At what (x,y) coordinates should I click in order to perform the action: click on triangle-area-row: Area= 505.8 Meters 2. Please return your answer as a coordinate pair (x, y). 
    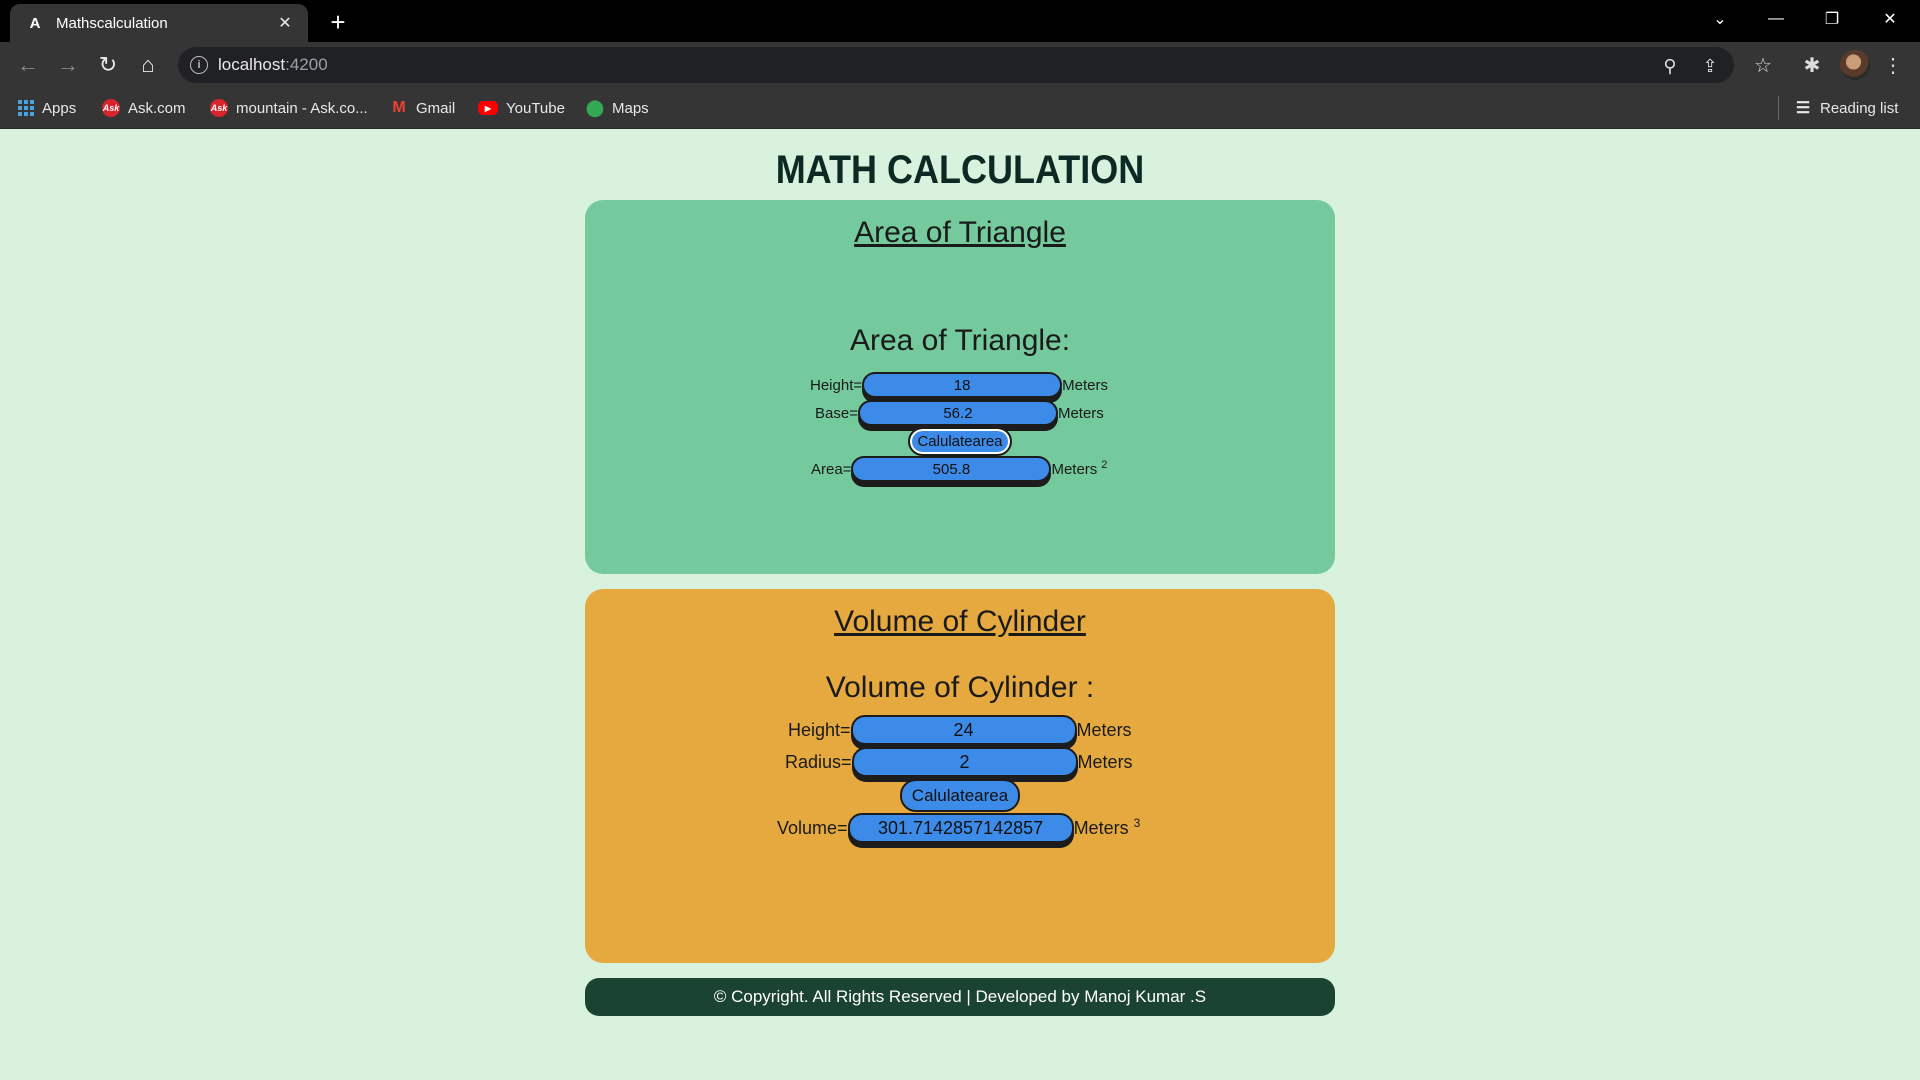
    Looking at the image, I should click on (959, 469).